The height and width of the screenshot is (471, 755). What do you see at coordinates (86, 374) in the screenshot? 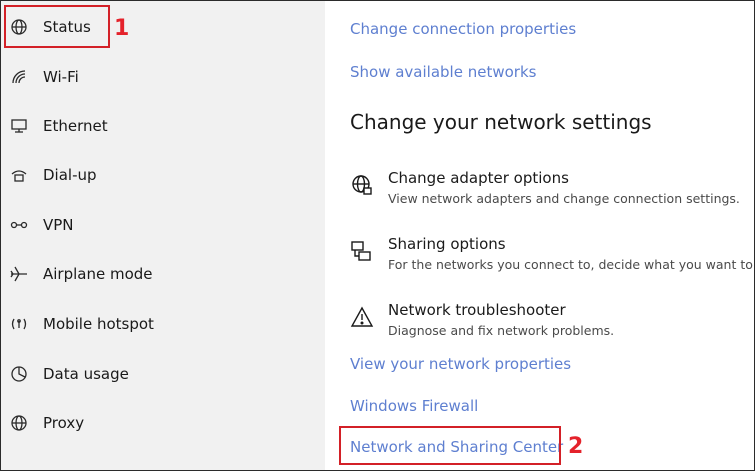
I see `sidebar-item-label: Data usage` at bounding box center [86, 374].